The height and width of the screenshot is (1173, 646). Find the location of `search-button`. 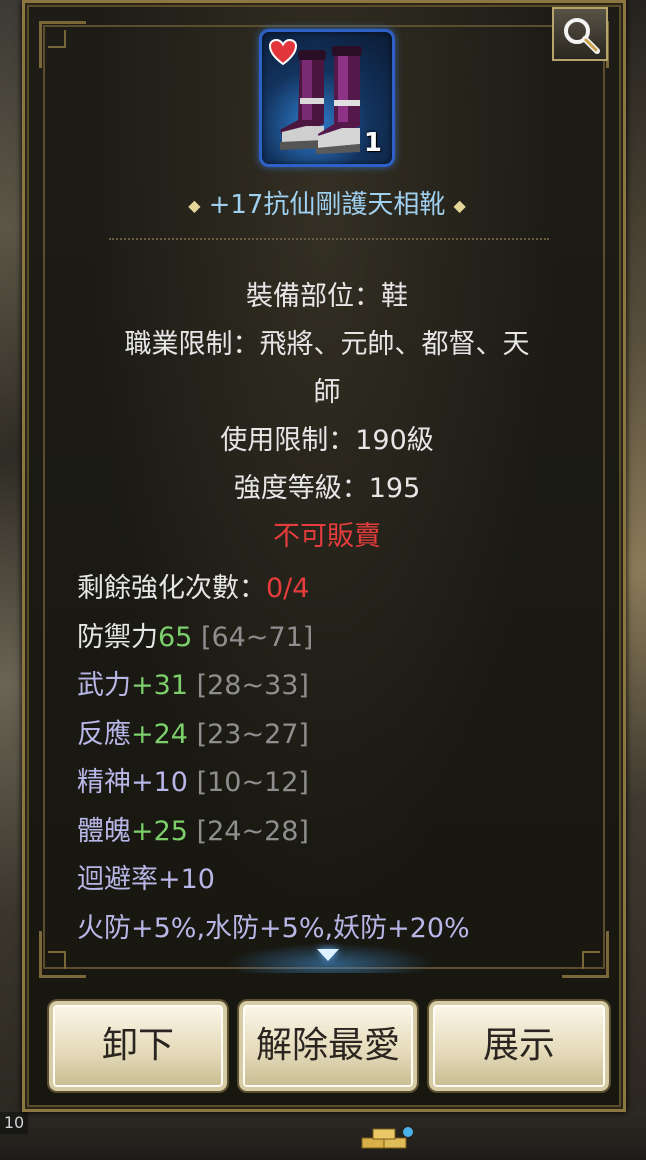

search-button is located at coordinates (580, 34).